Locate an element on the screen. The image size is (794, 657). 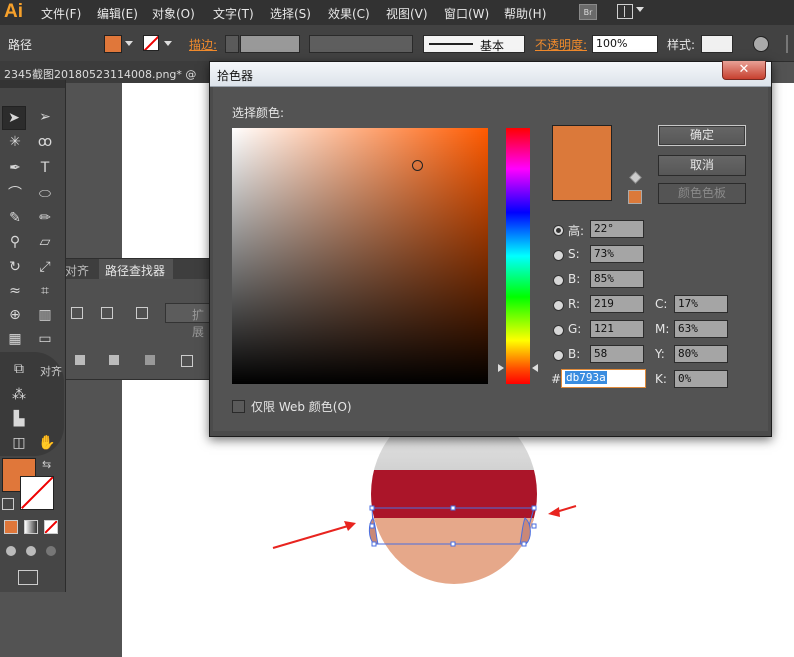
brightness-input: 85% is located at coordinates (617, 279).